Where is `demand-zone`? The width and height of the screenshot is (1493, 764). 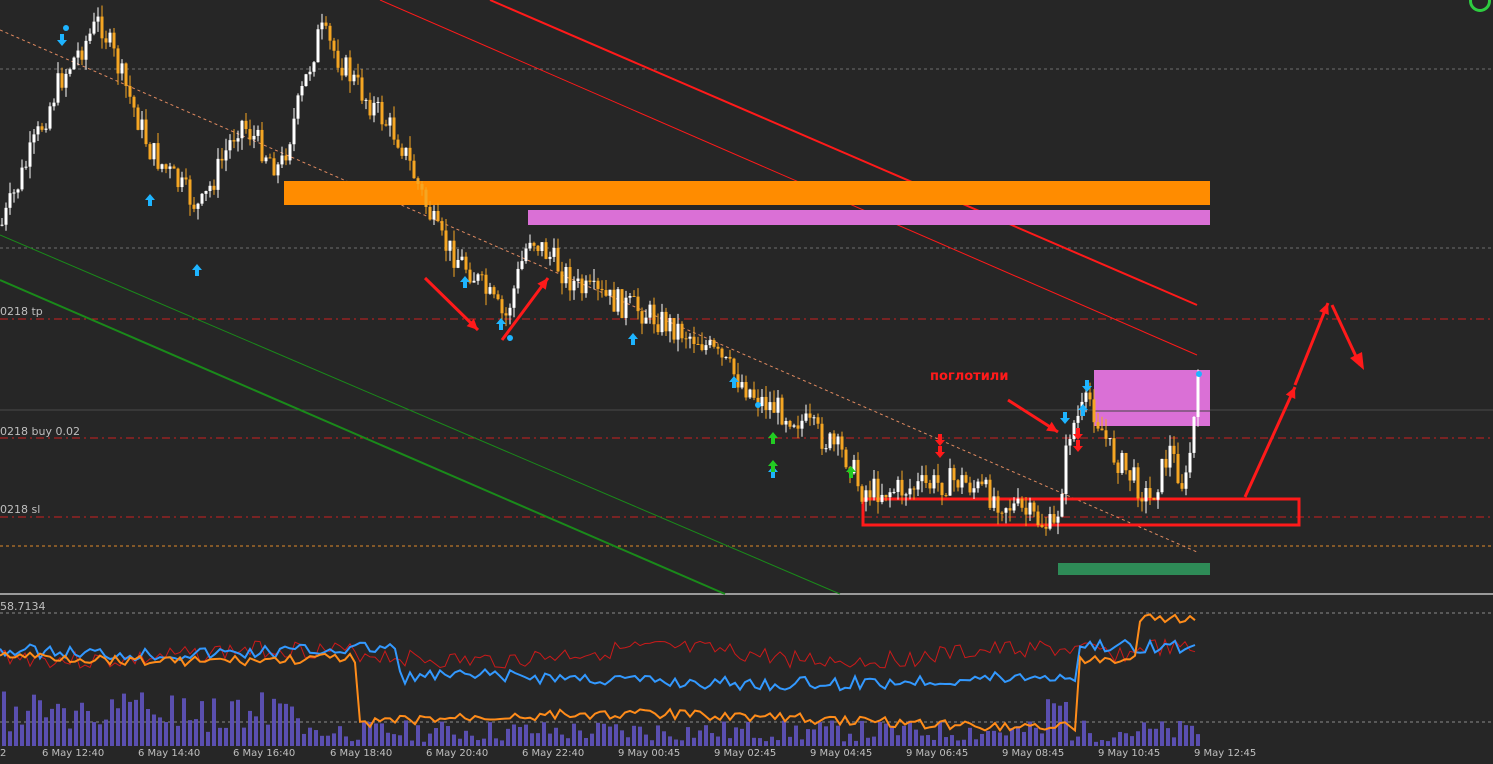 demand-zone is located at coordinates (1134, 569).